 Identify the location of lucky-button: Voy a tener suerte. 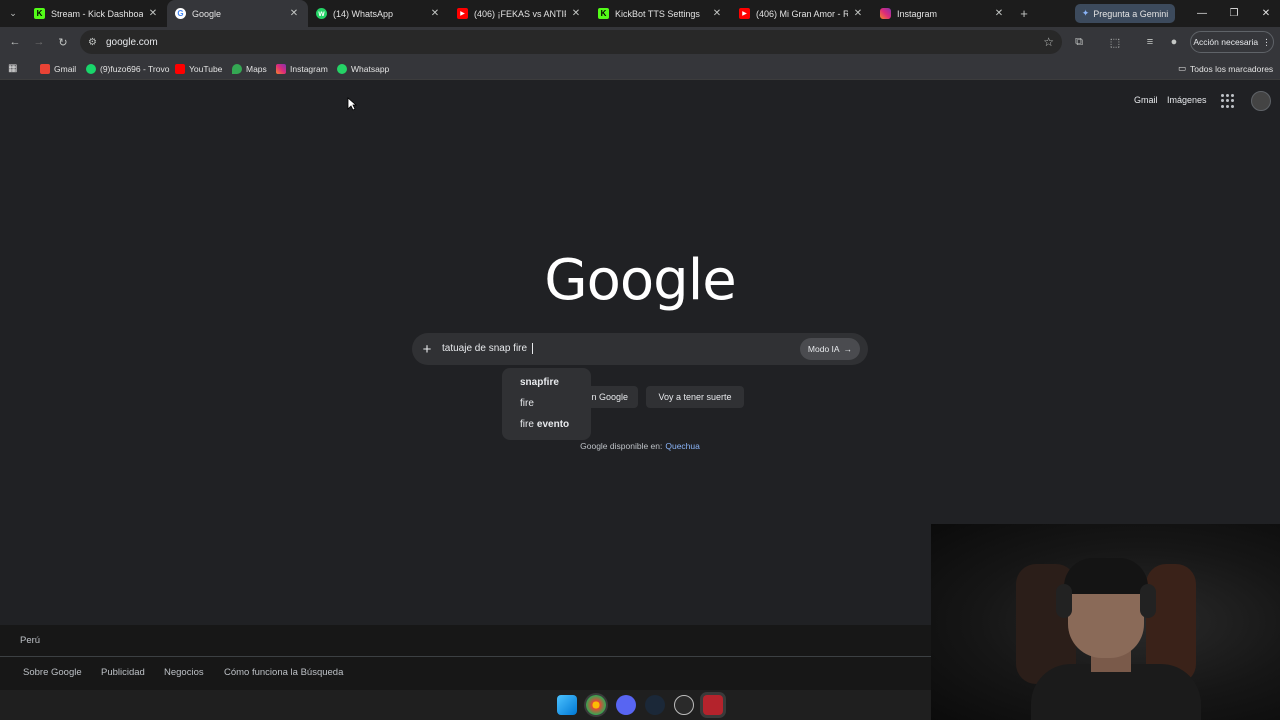
(695, 397).